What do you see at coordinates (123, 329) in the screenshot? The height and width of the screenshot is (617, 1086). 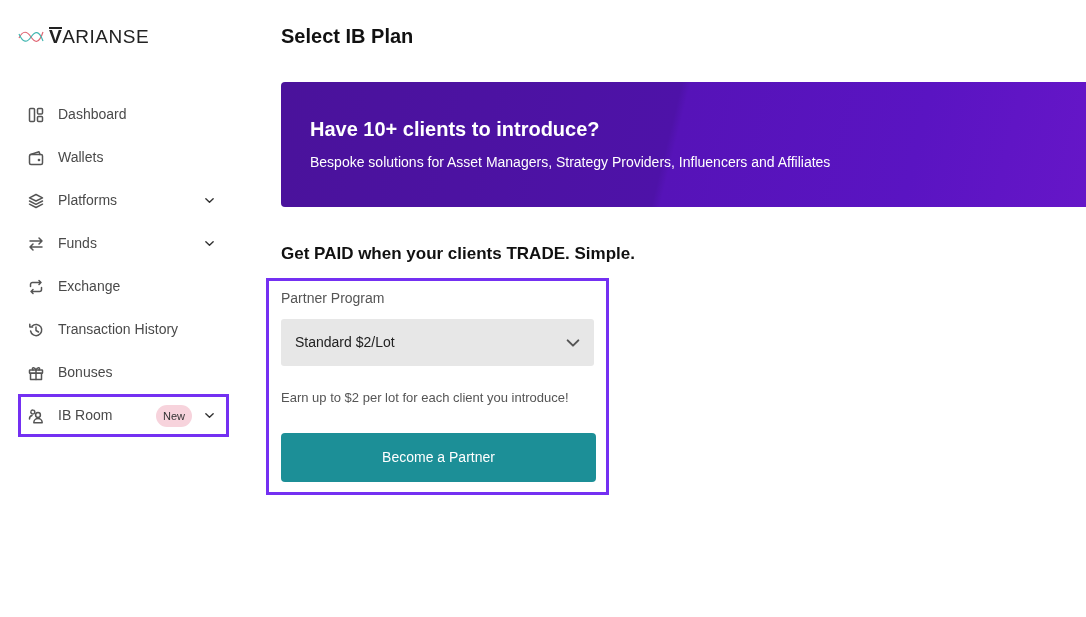 I see `sidebar-item: Transaction History` at bounding box center [123, 329].